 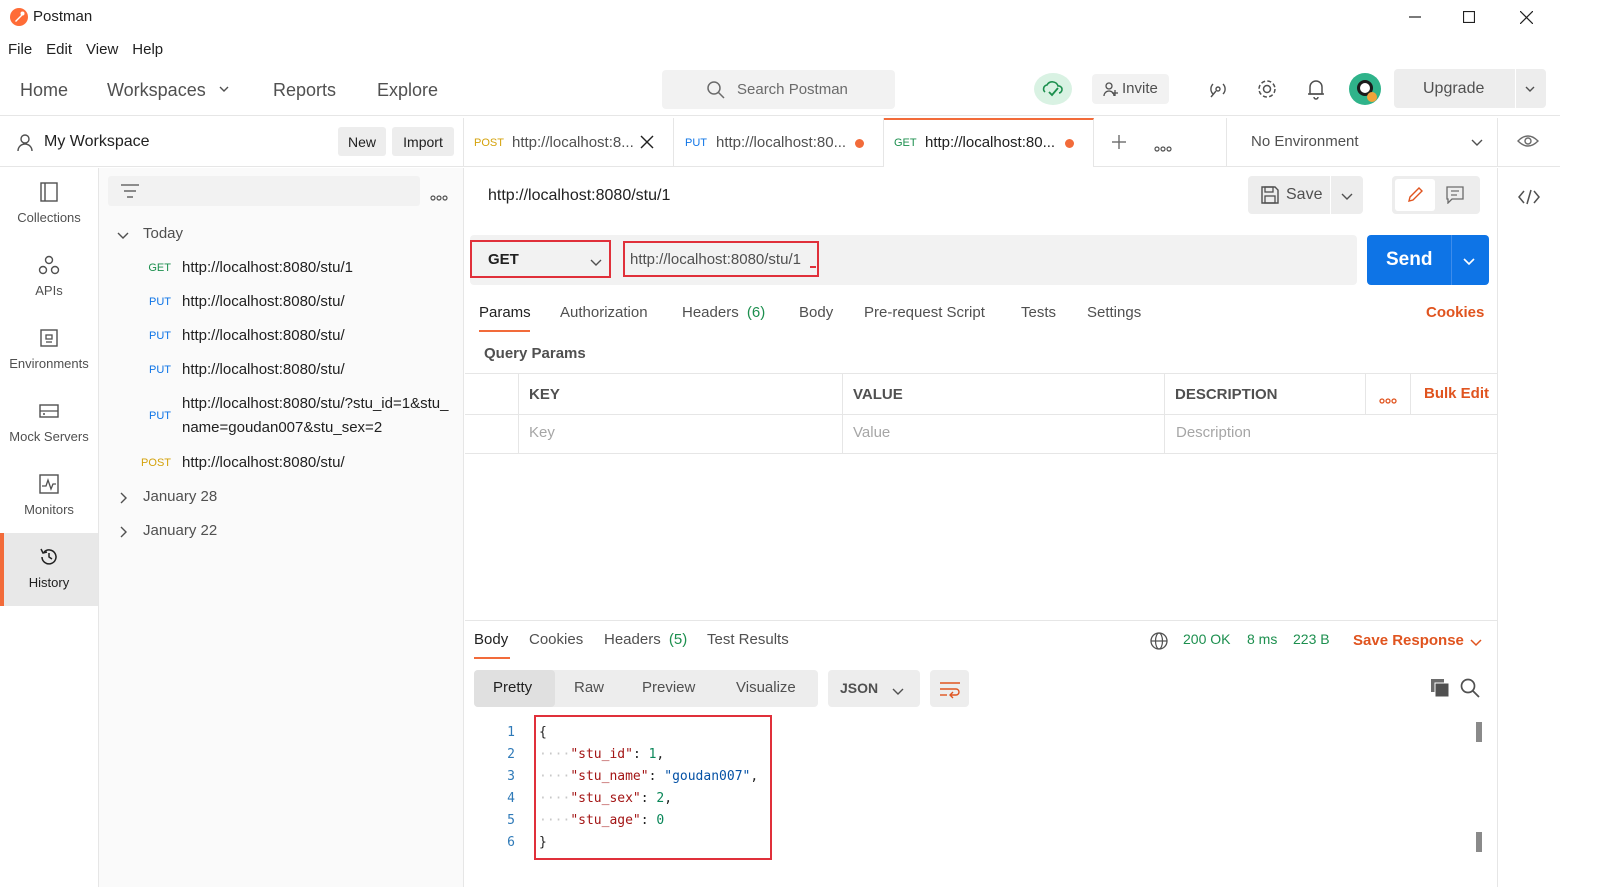 What do you see at coordinates (556, 639) in the screenshot?
I see `response-tab-cookies: Cookies` at bounding box center [556, 639].